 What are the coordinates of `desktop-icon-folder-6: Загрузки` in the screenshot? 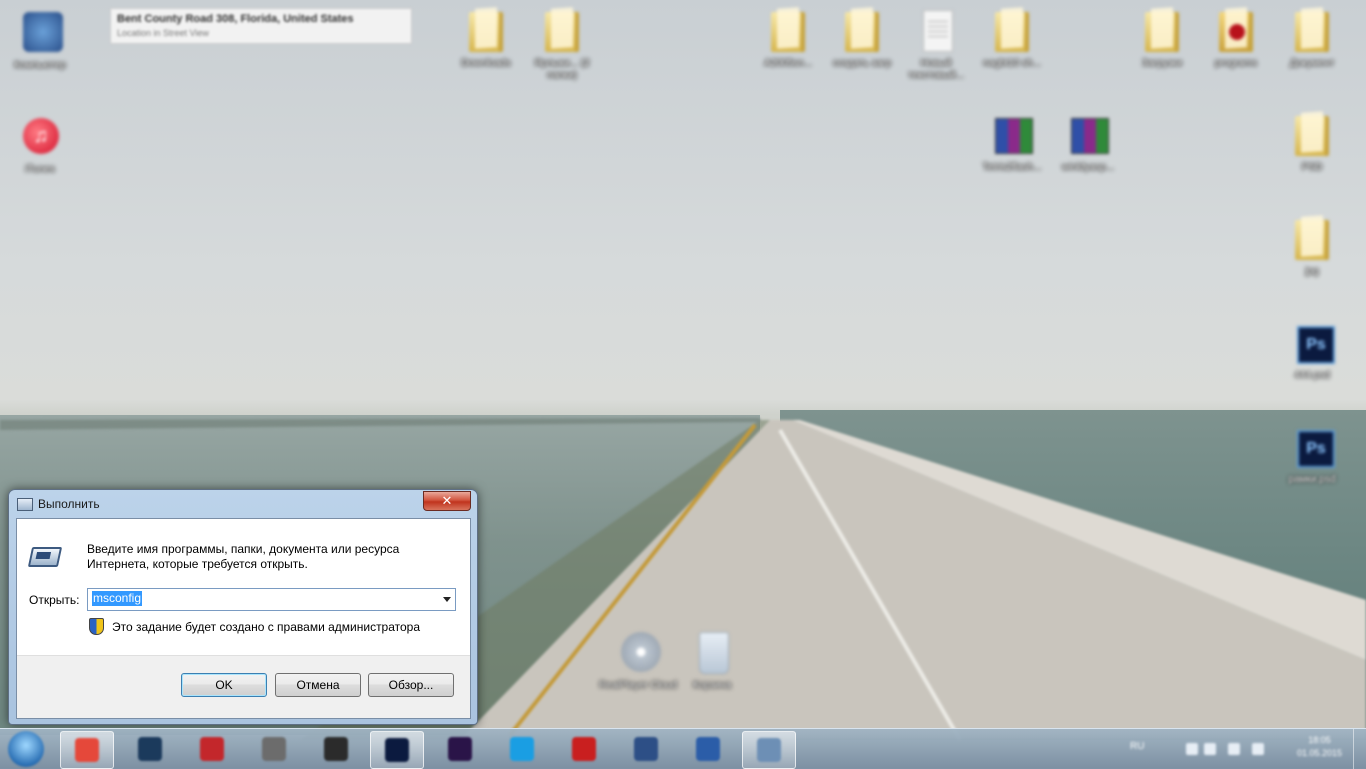 It's located at (1162, 39).